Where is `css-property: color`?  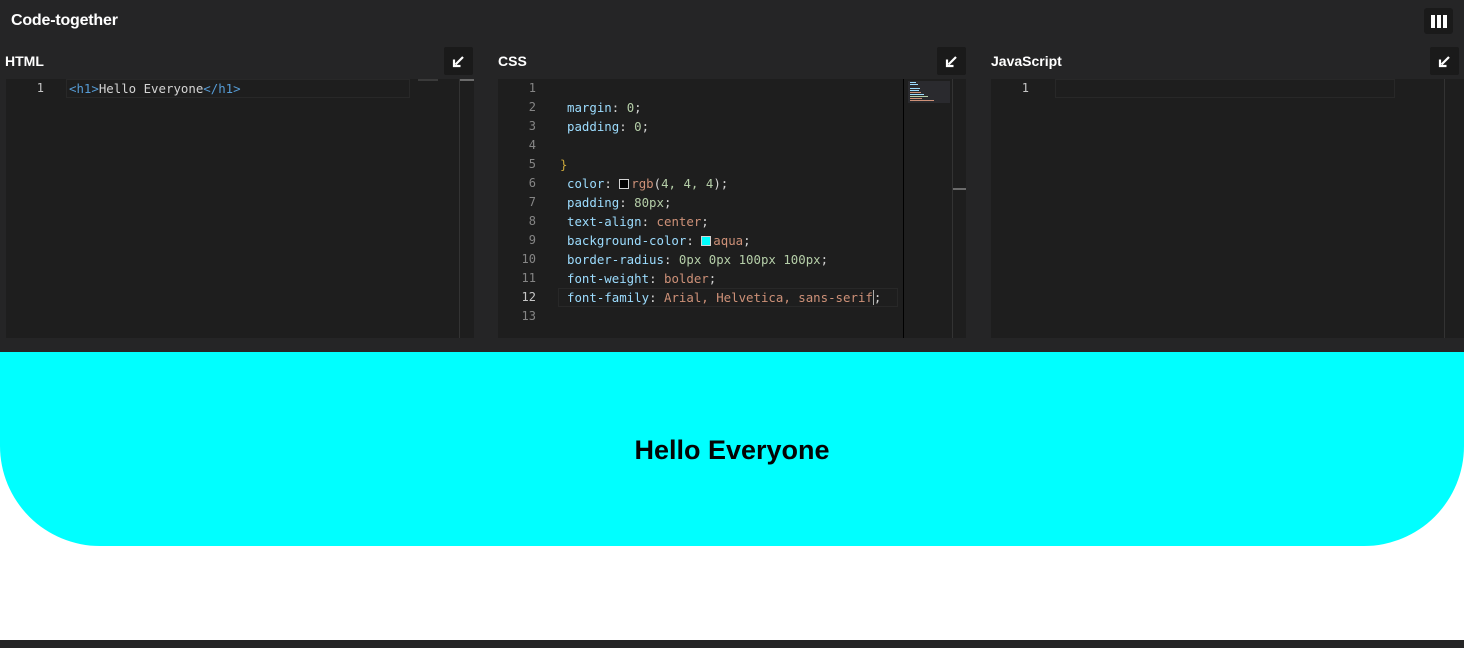
css-property: color is located at coordinates (586, 183).